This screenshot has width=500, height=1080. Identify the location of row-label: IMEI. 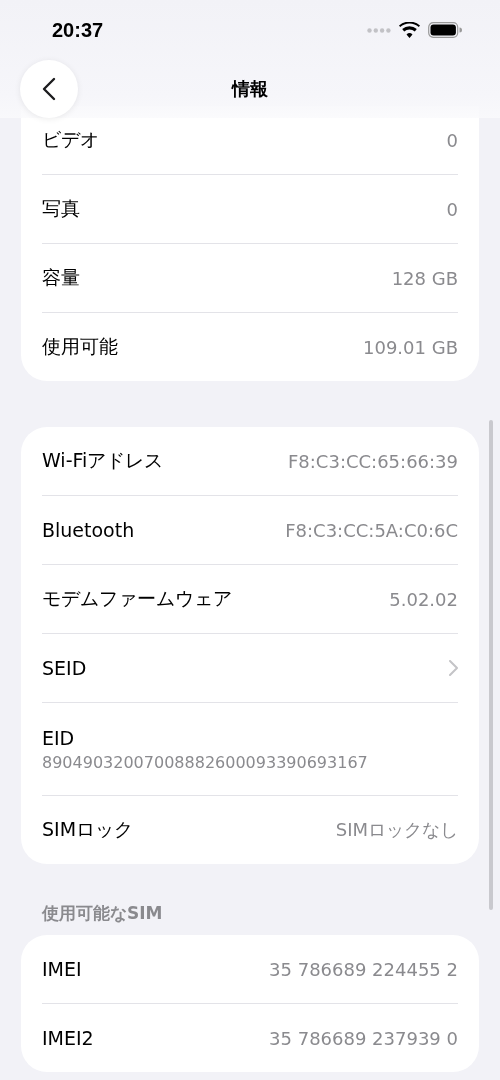
(62, 969).